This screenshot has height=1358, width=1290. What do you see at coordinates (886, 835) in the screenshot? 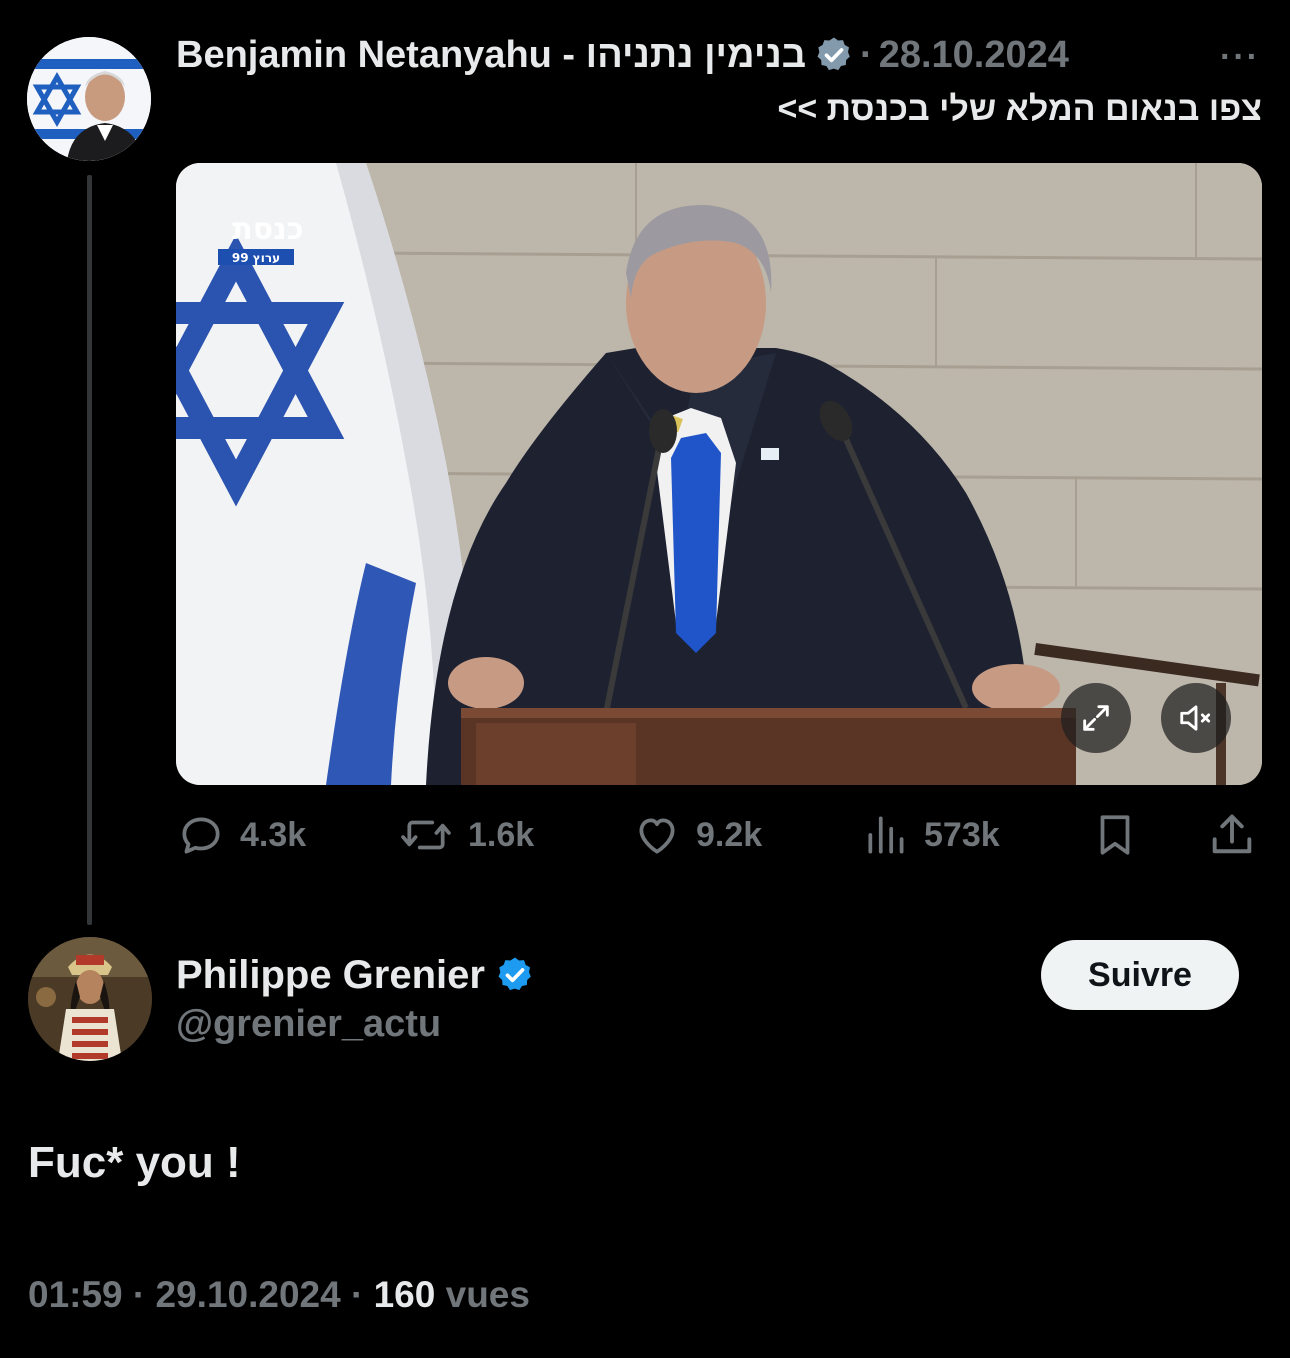
I see `bar-chart-icon` at bounding box center [886, 835].